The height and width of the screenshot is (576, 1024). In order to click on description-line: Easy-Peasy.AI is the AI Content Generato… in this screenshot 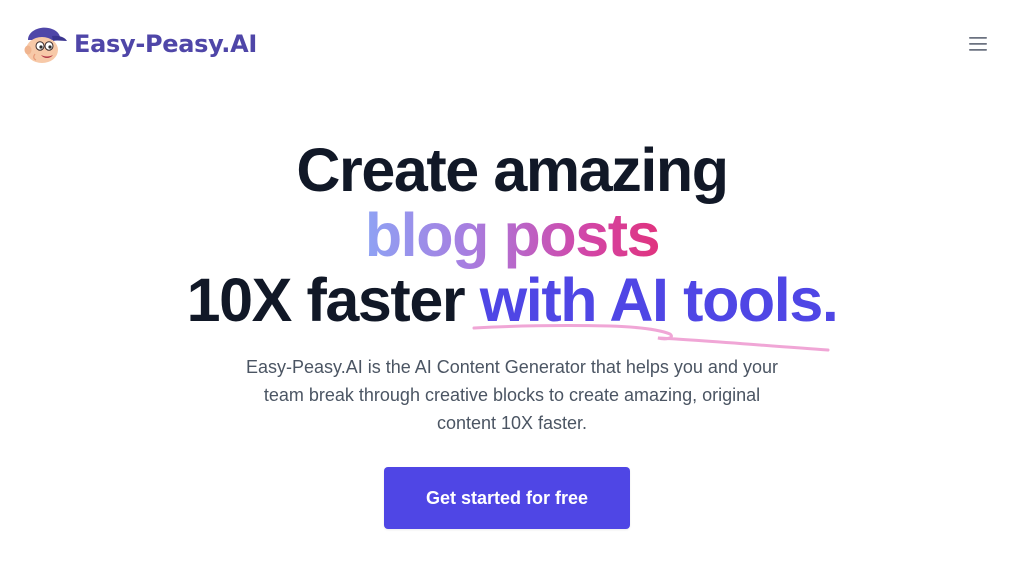, I will do `click(512, 367)`.